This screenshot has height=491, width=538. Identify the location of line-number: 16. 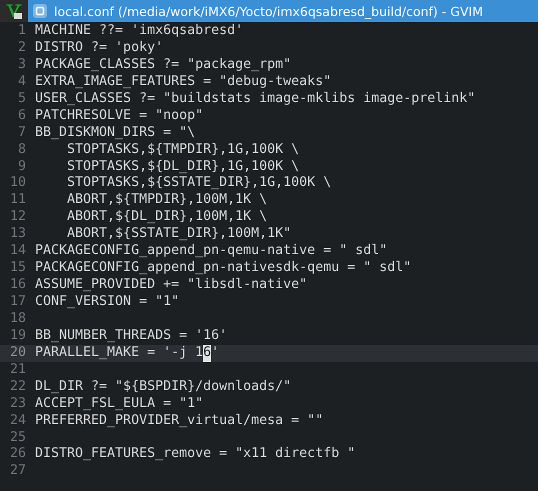
(17, 285).